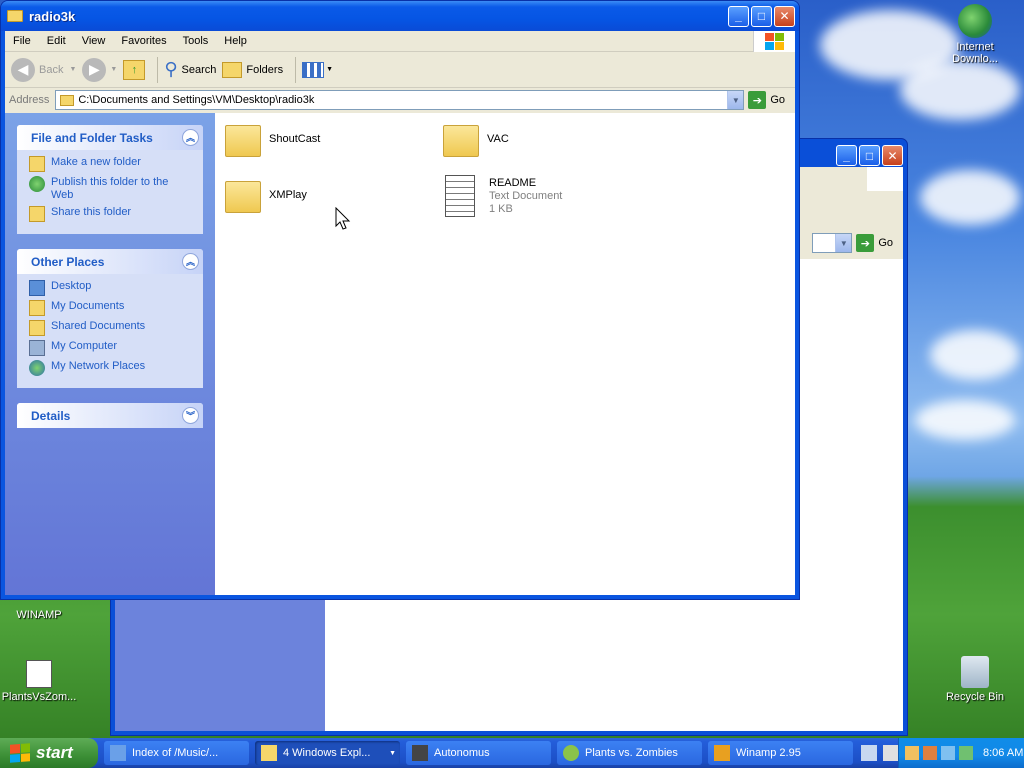  I want to click on place-label: My Documents, so click(88, 306).